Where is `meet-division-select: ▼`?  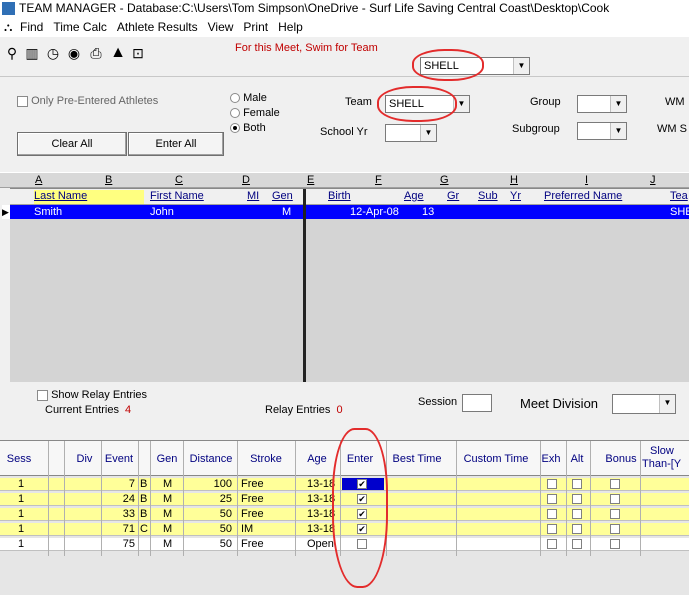
meet-division-select: ▼ is located at coordinates (644, 404).